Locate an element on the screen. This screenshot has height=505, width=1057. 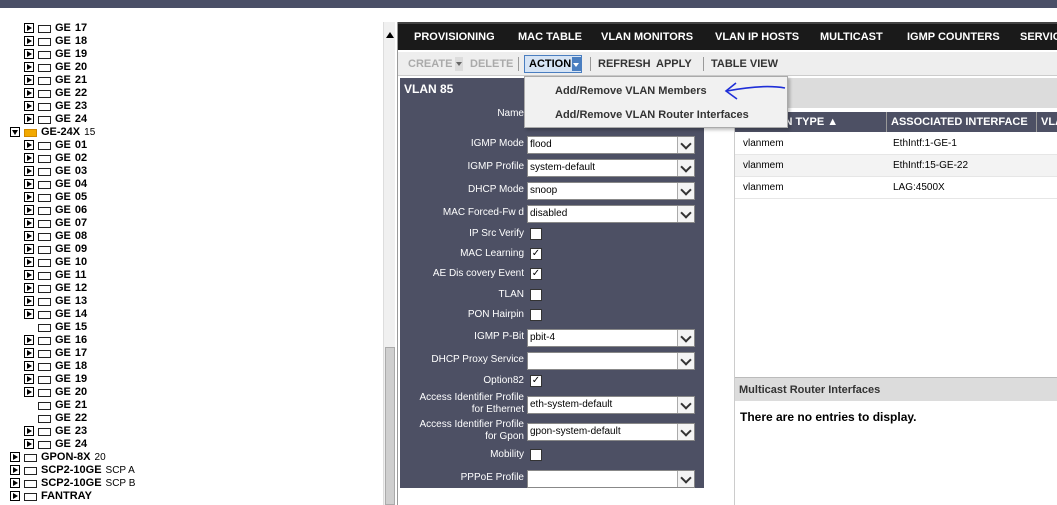
field-select: pbit-4 is located at coordinates (611, 338).